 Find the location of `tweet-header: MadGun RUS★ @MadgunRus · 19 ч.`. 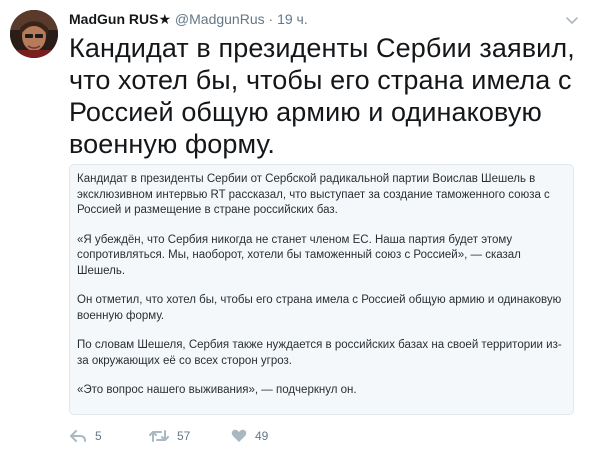

tweet-header: MadGun RUS★ @MadgunRus · 19 ч. is located at coordinates (311, 19).